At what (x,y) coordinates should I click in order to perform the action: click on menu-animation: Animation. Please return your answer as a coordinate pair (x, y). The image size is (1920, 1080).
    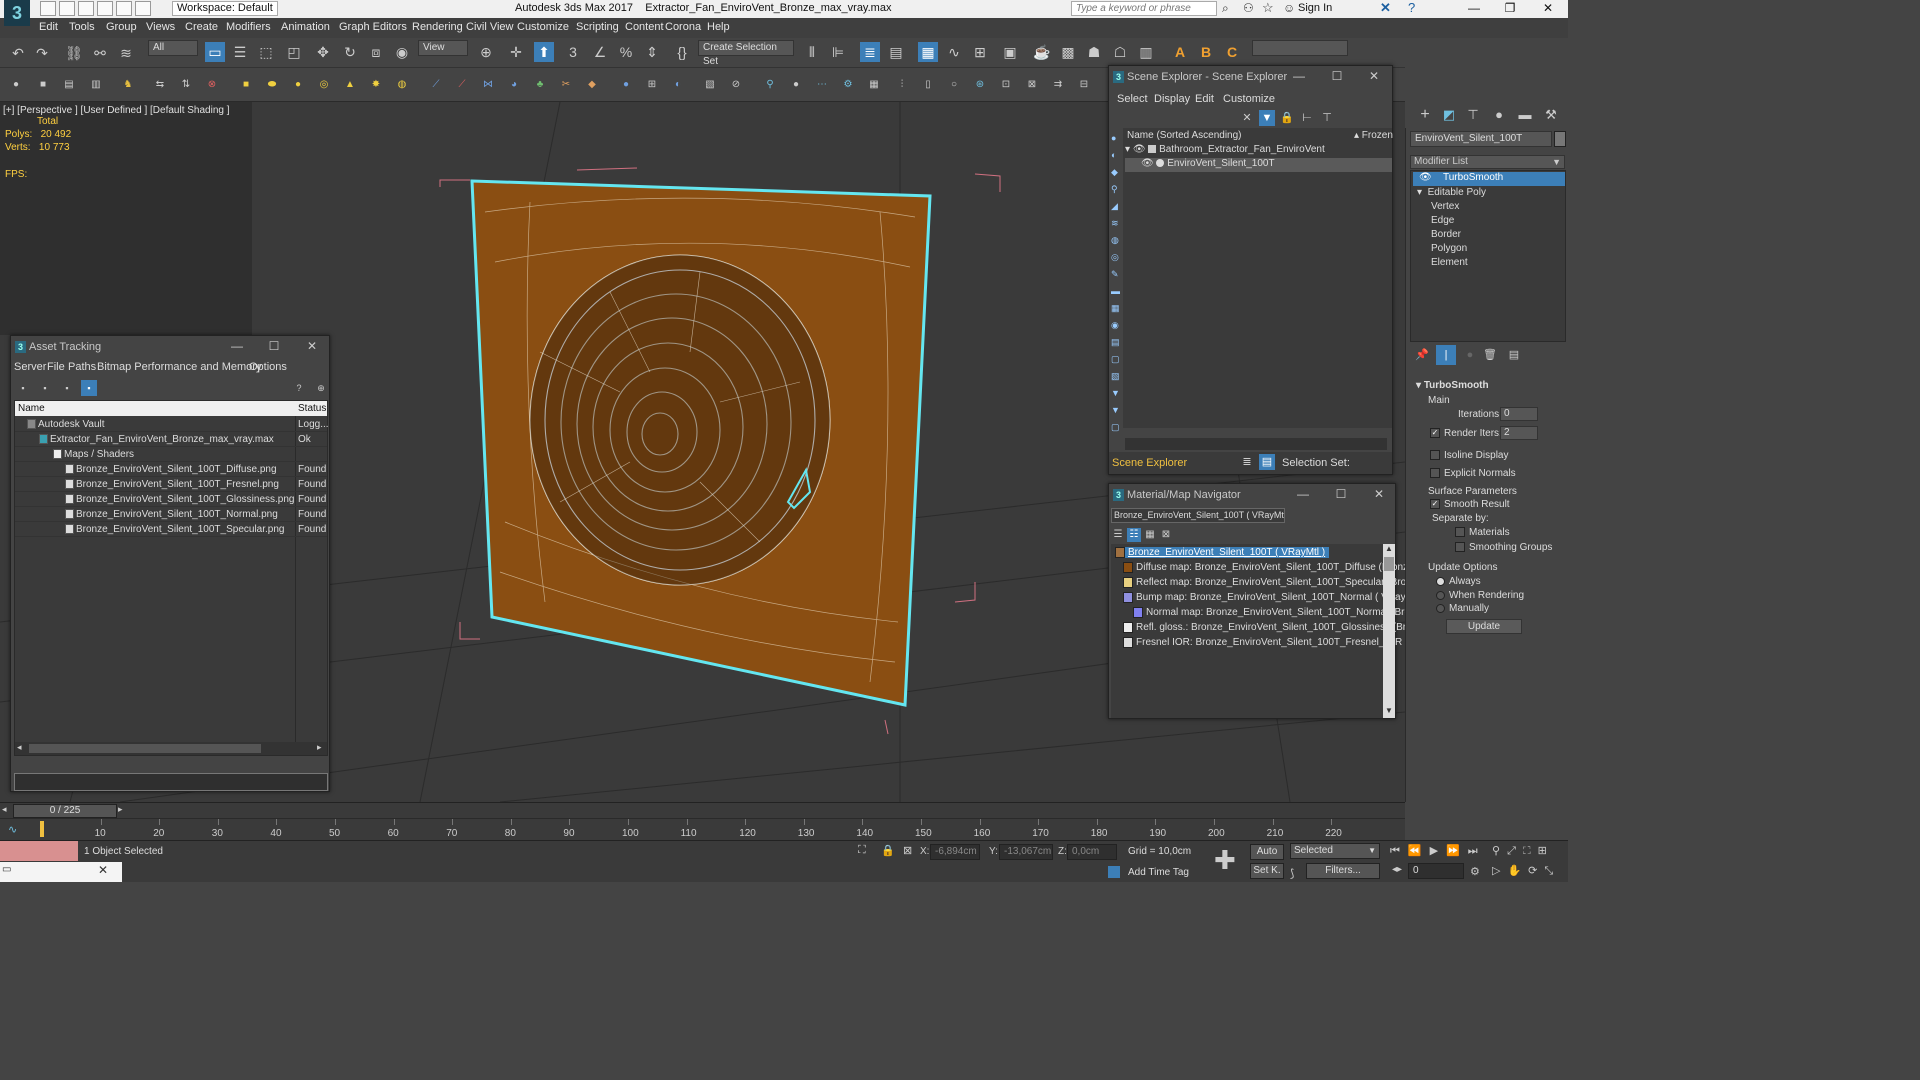
    Looking at the image, I should click on (305, 27).